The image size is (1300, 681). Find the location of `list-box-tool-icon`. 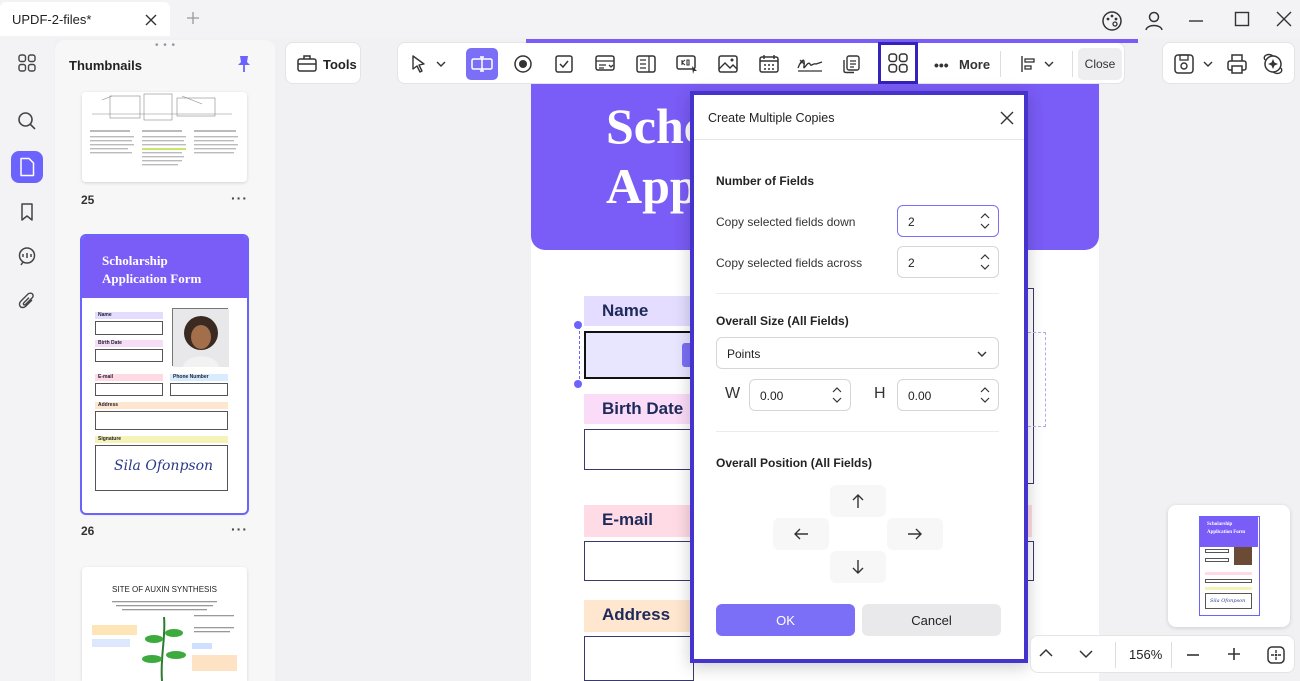

list-box-tool-icon is located at coordinates (646, 64).